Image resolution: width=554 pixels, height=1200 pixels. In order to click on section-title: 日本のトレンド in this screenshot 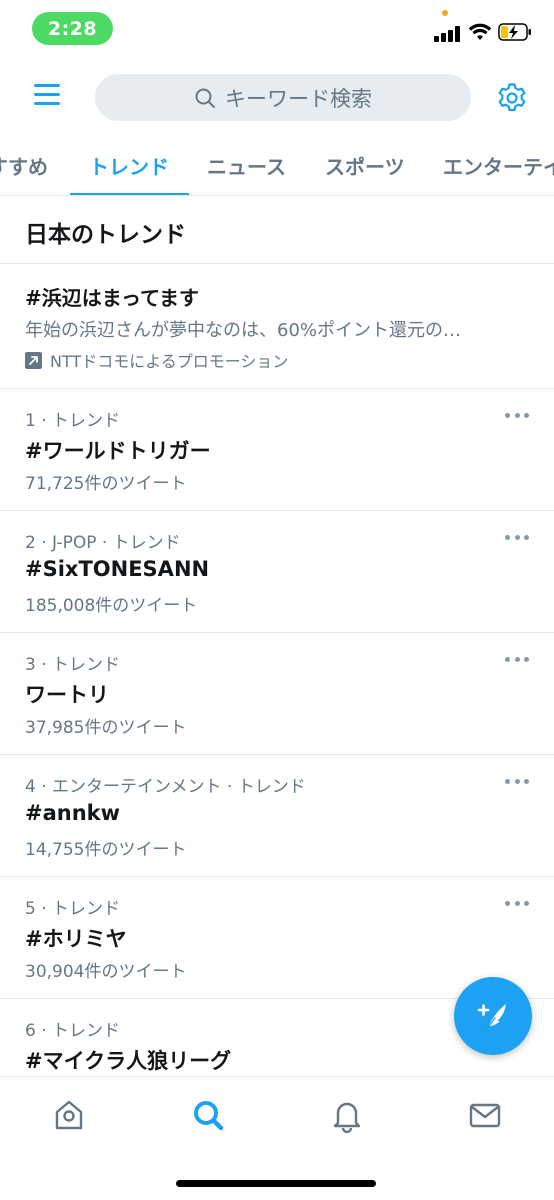, I will do `click(277, 230)`.